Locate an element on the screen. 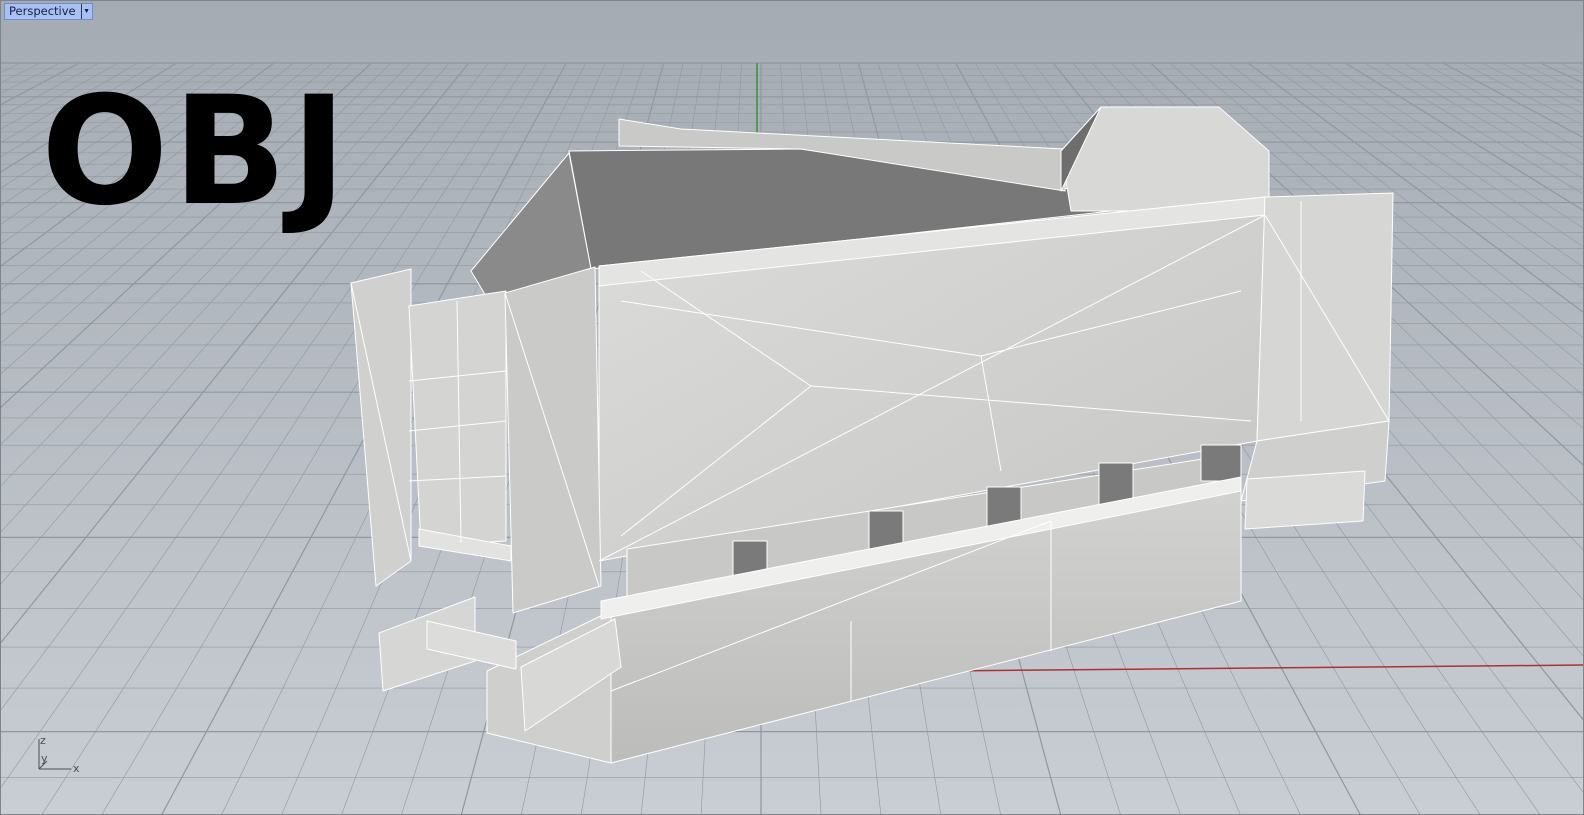 This screenshot has width=1584, height=815. window-opening is located at coordinates (1221, 463).